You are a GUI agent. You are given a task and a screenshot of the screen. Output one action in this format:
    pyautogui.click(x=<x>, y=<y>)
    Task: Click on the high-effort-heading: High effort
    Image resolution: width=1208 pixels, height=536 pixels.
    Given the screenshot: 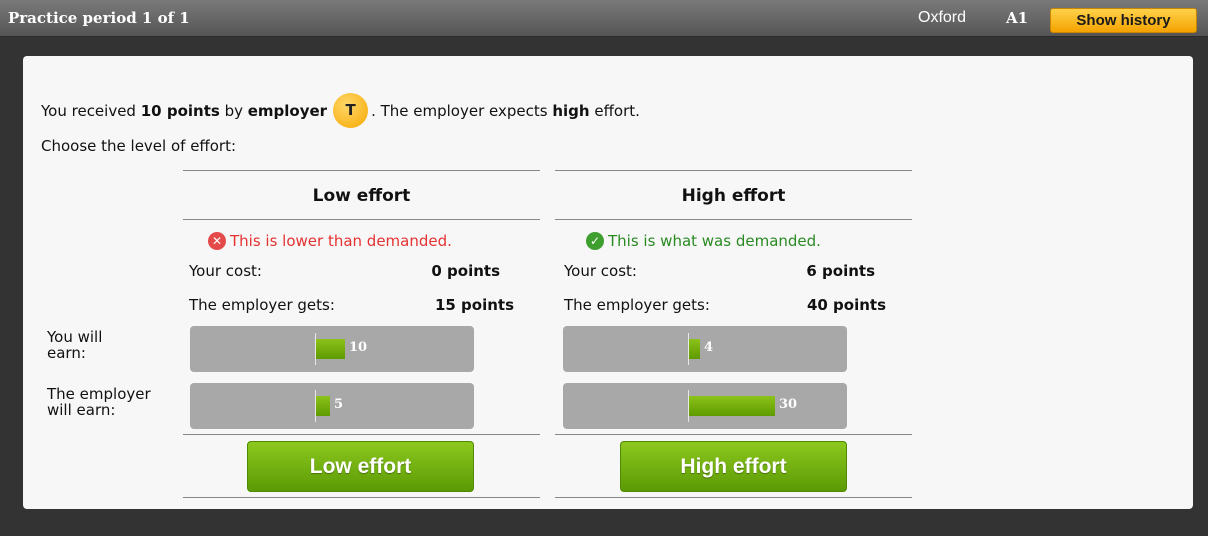 What is the action you would take?
    pyautogui.click(x=733, y=196)
    